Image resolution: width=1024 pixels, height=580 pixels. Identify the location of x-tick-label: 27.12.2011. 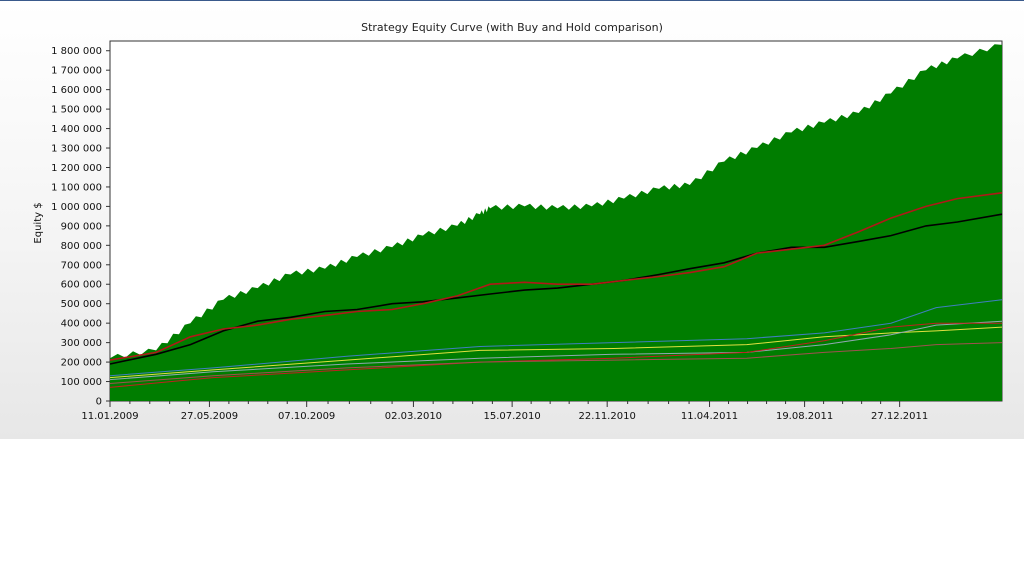
(899, 416).